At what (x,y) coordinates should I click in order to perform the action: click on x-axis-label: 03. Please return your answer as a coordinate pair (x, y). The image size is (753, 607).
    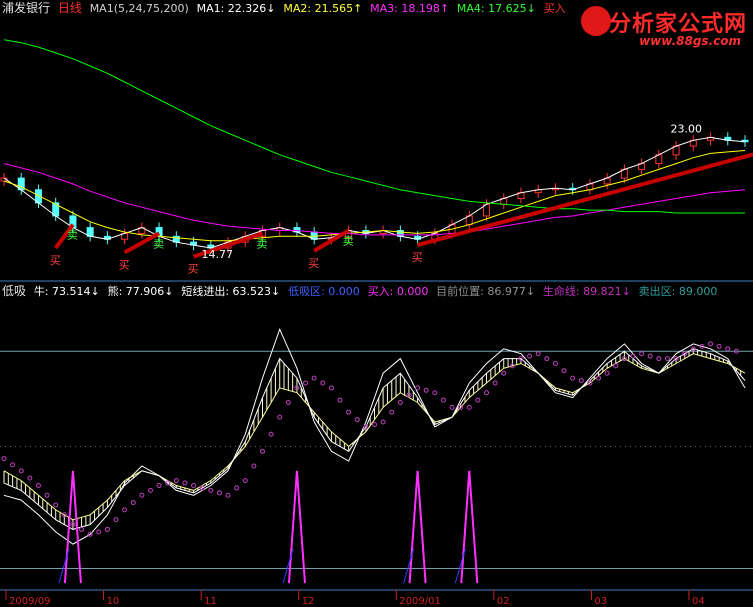
    Looking at the image, I should click on (600, 601).